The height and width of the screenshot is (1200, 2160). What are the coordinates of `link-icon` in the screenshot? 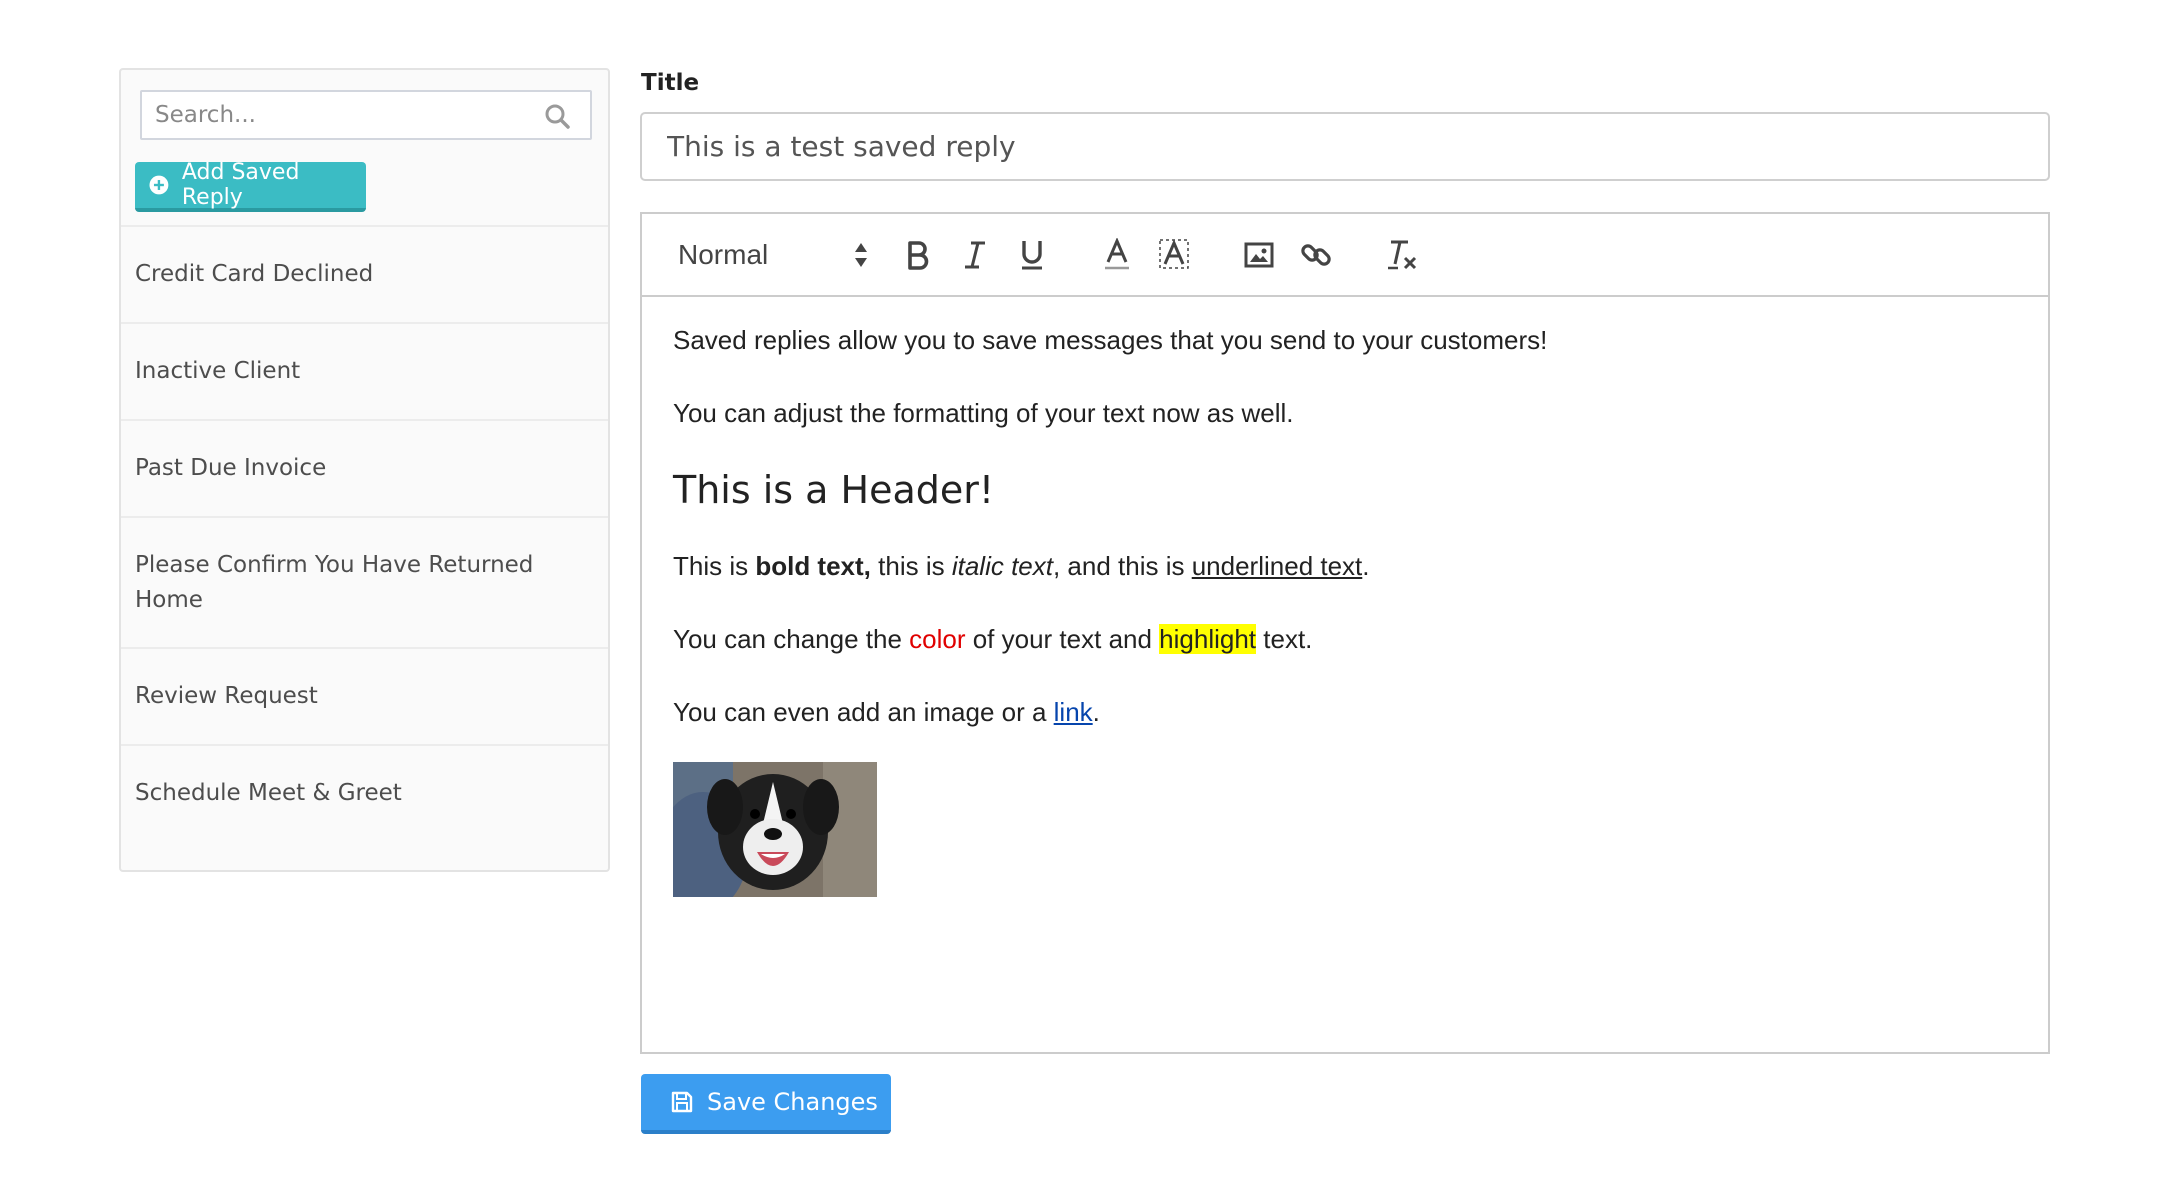 It's located at (1316, 254).